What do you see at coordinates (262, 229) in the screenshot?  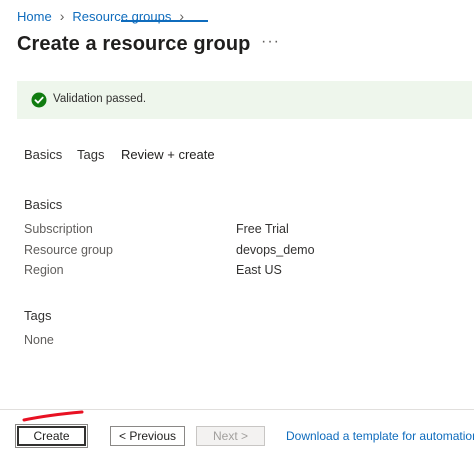 I see `subscription-value: Free Trial` at bounding box center [262, 229].